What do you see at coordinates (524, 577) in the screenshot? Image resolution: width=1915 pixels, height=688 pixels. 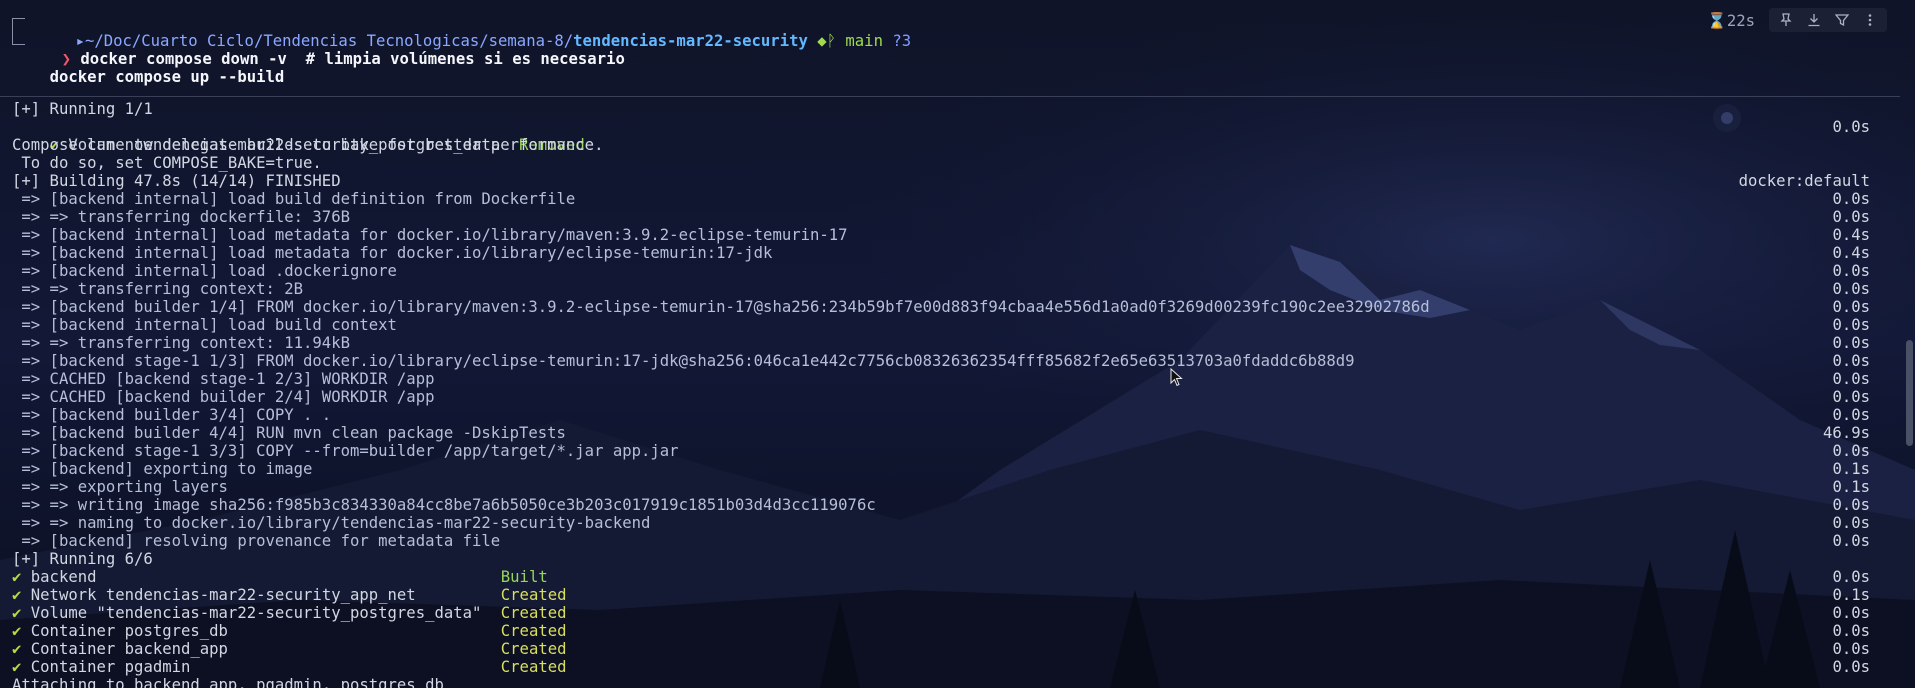 I see `service-status: Built` at bounding box center [524, 577].